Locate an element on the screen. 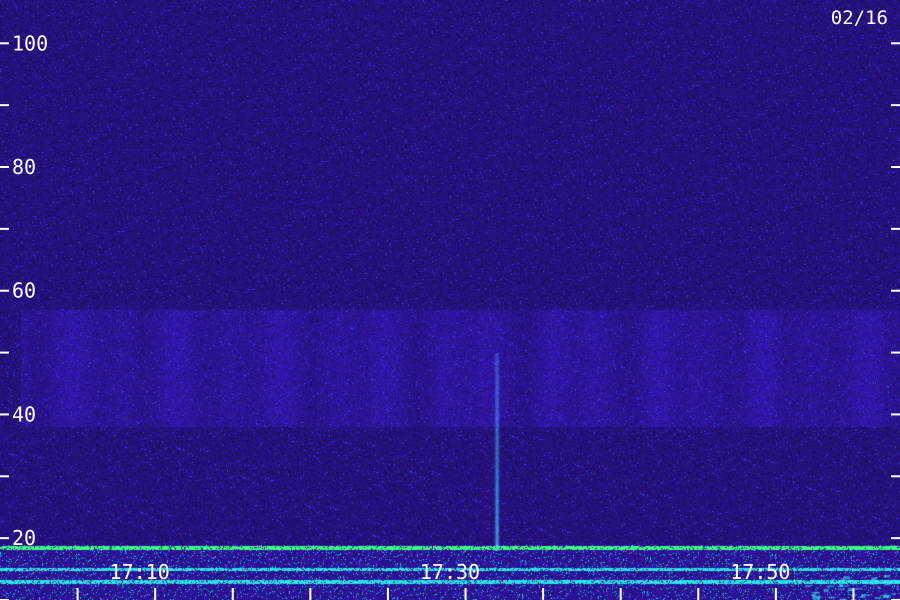 The width and height of the screenshot is (900, 600). x-axis: 17:10 17:30 17:50 is located at coordinates (465, 580).